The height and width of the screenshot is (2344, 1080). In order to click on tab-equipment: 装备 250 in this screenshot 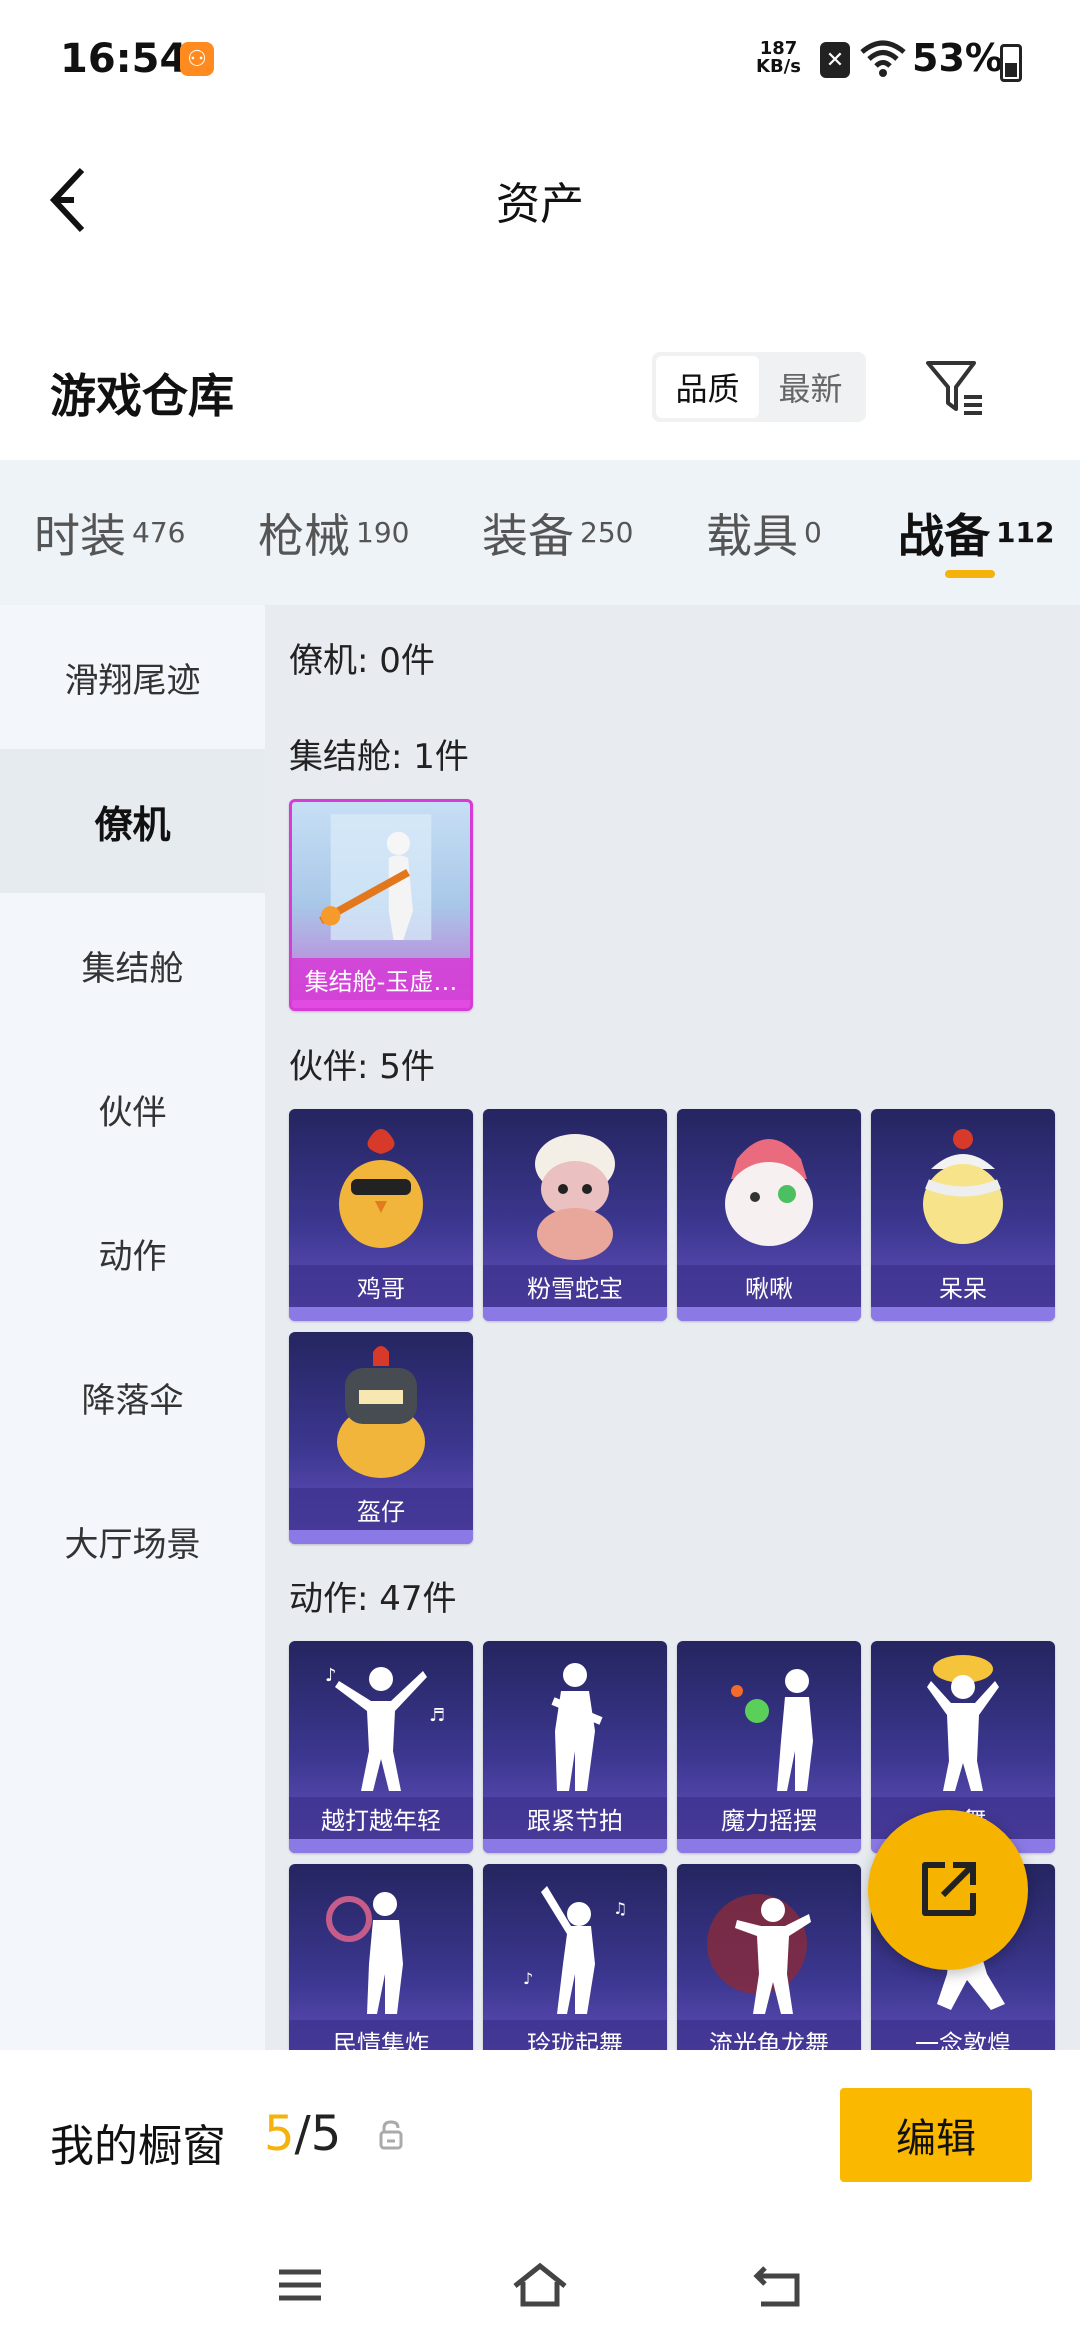, I will do `click(557, 533)`.